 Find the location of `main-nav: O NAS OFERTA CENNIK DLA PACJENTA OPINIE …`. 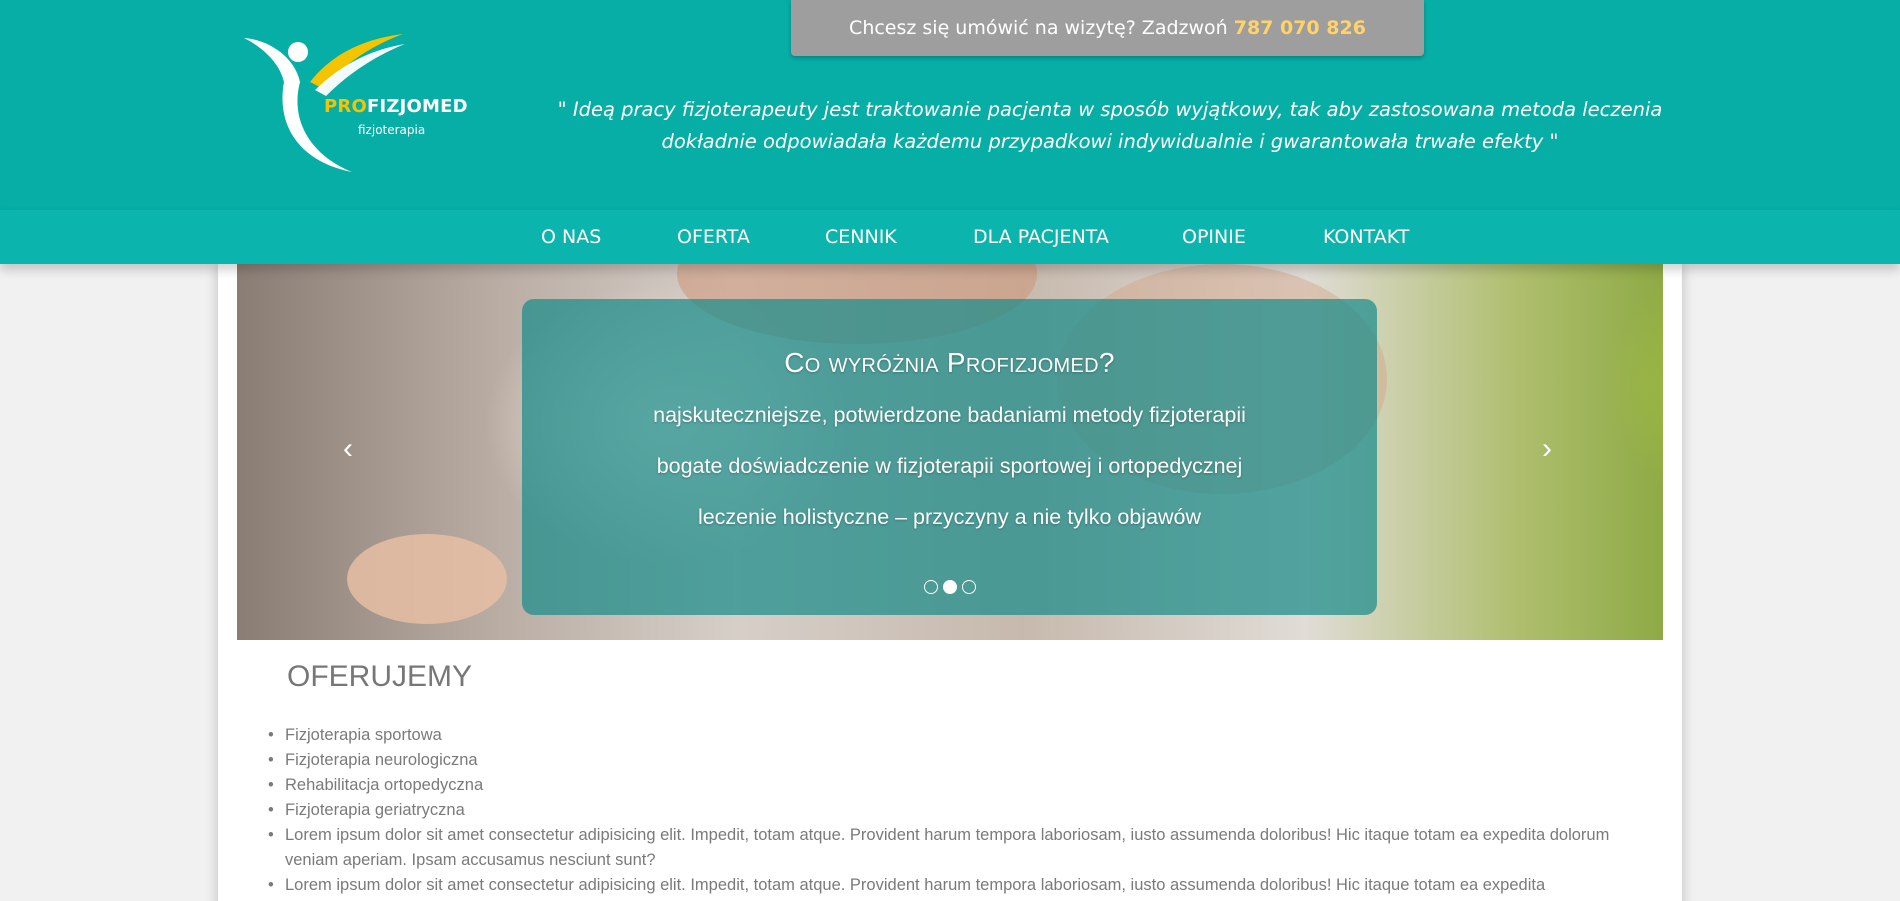

main-nav: O NAS OFERTA CENNIK DLA PACJENTA OPINIE … is located at coordinates (950, 237).